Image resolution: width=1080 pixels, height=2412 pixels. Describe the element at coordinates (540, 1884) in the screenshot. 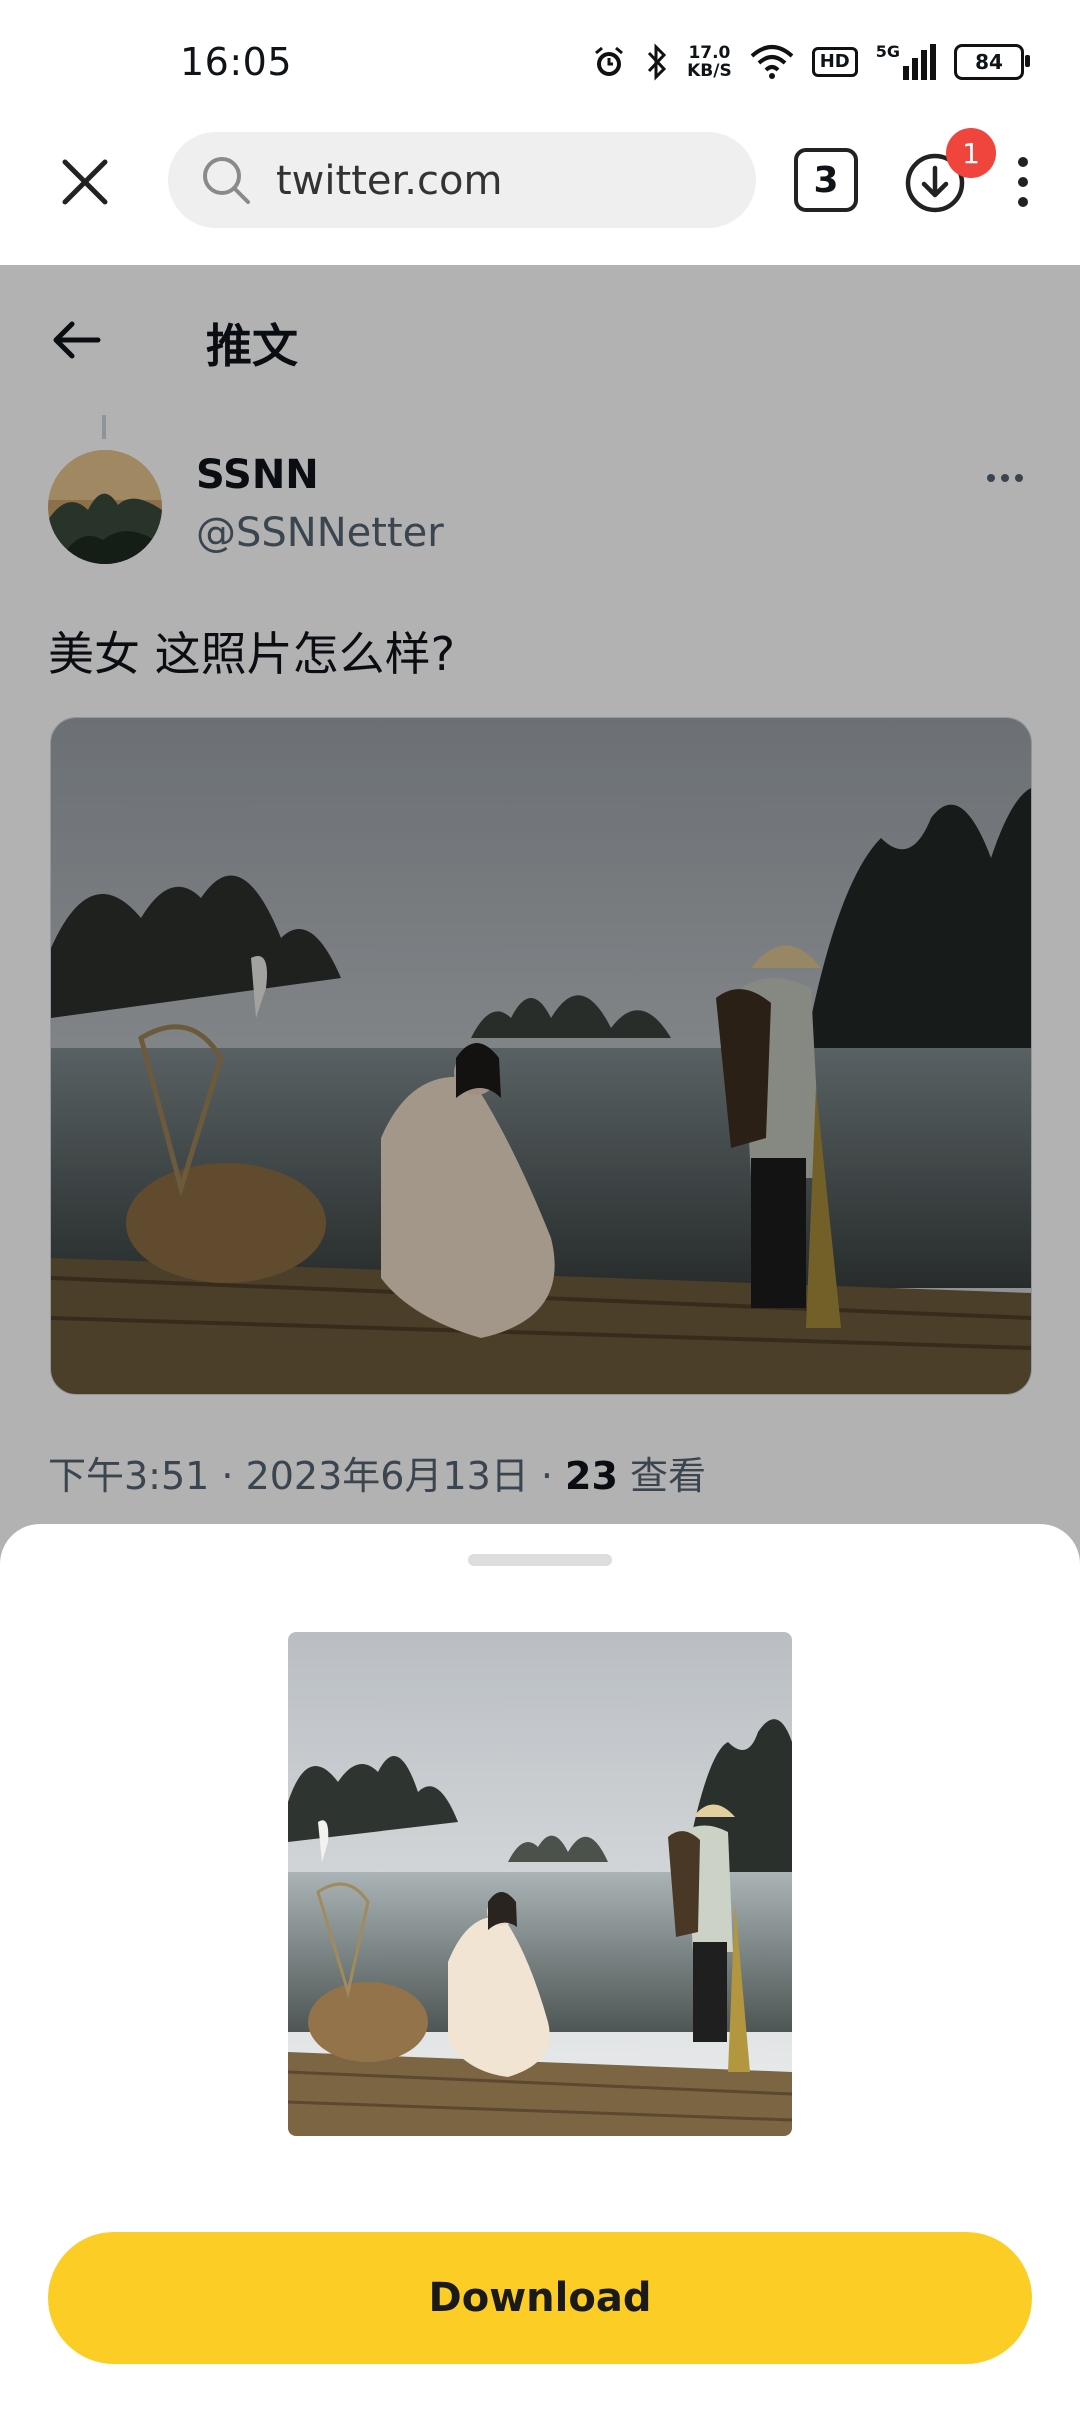

I see `image-preview` at that location.